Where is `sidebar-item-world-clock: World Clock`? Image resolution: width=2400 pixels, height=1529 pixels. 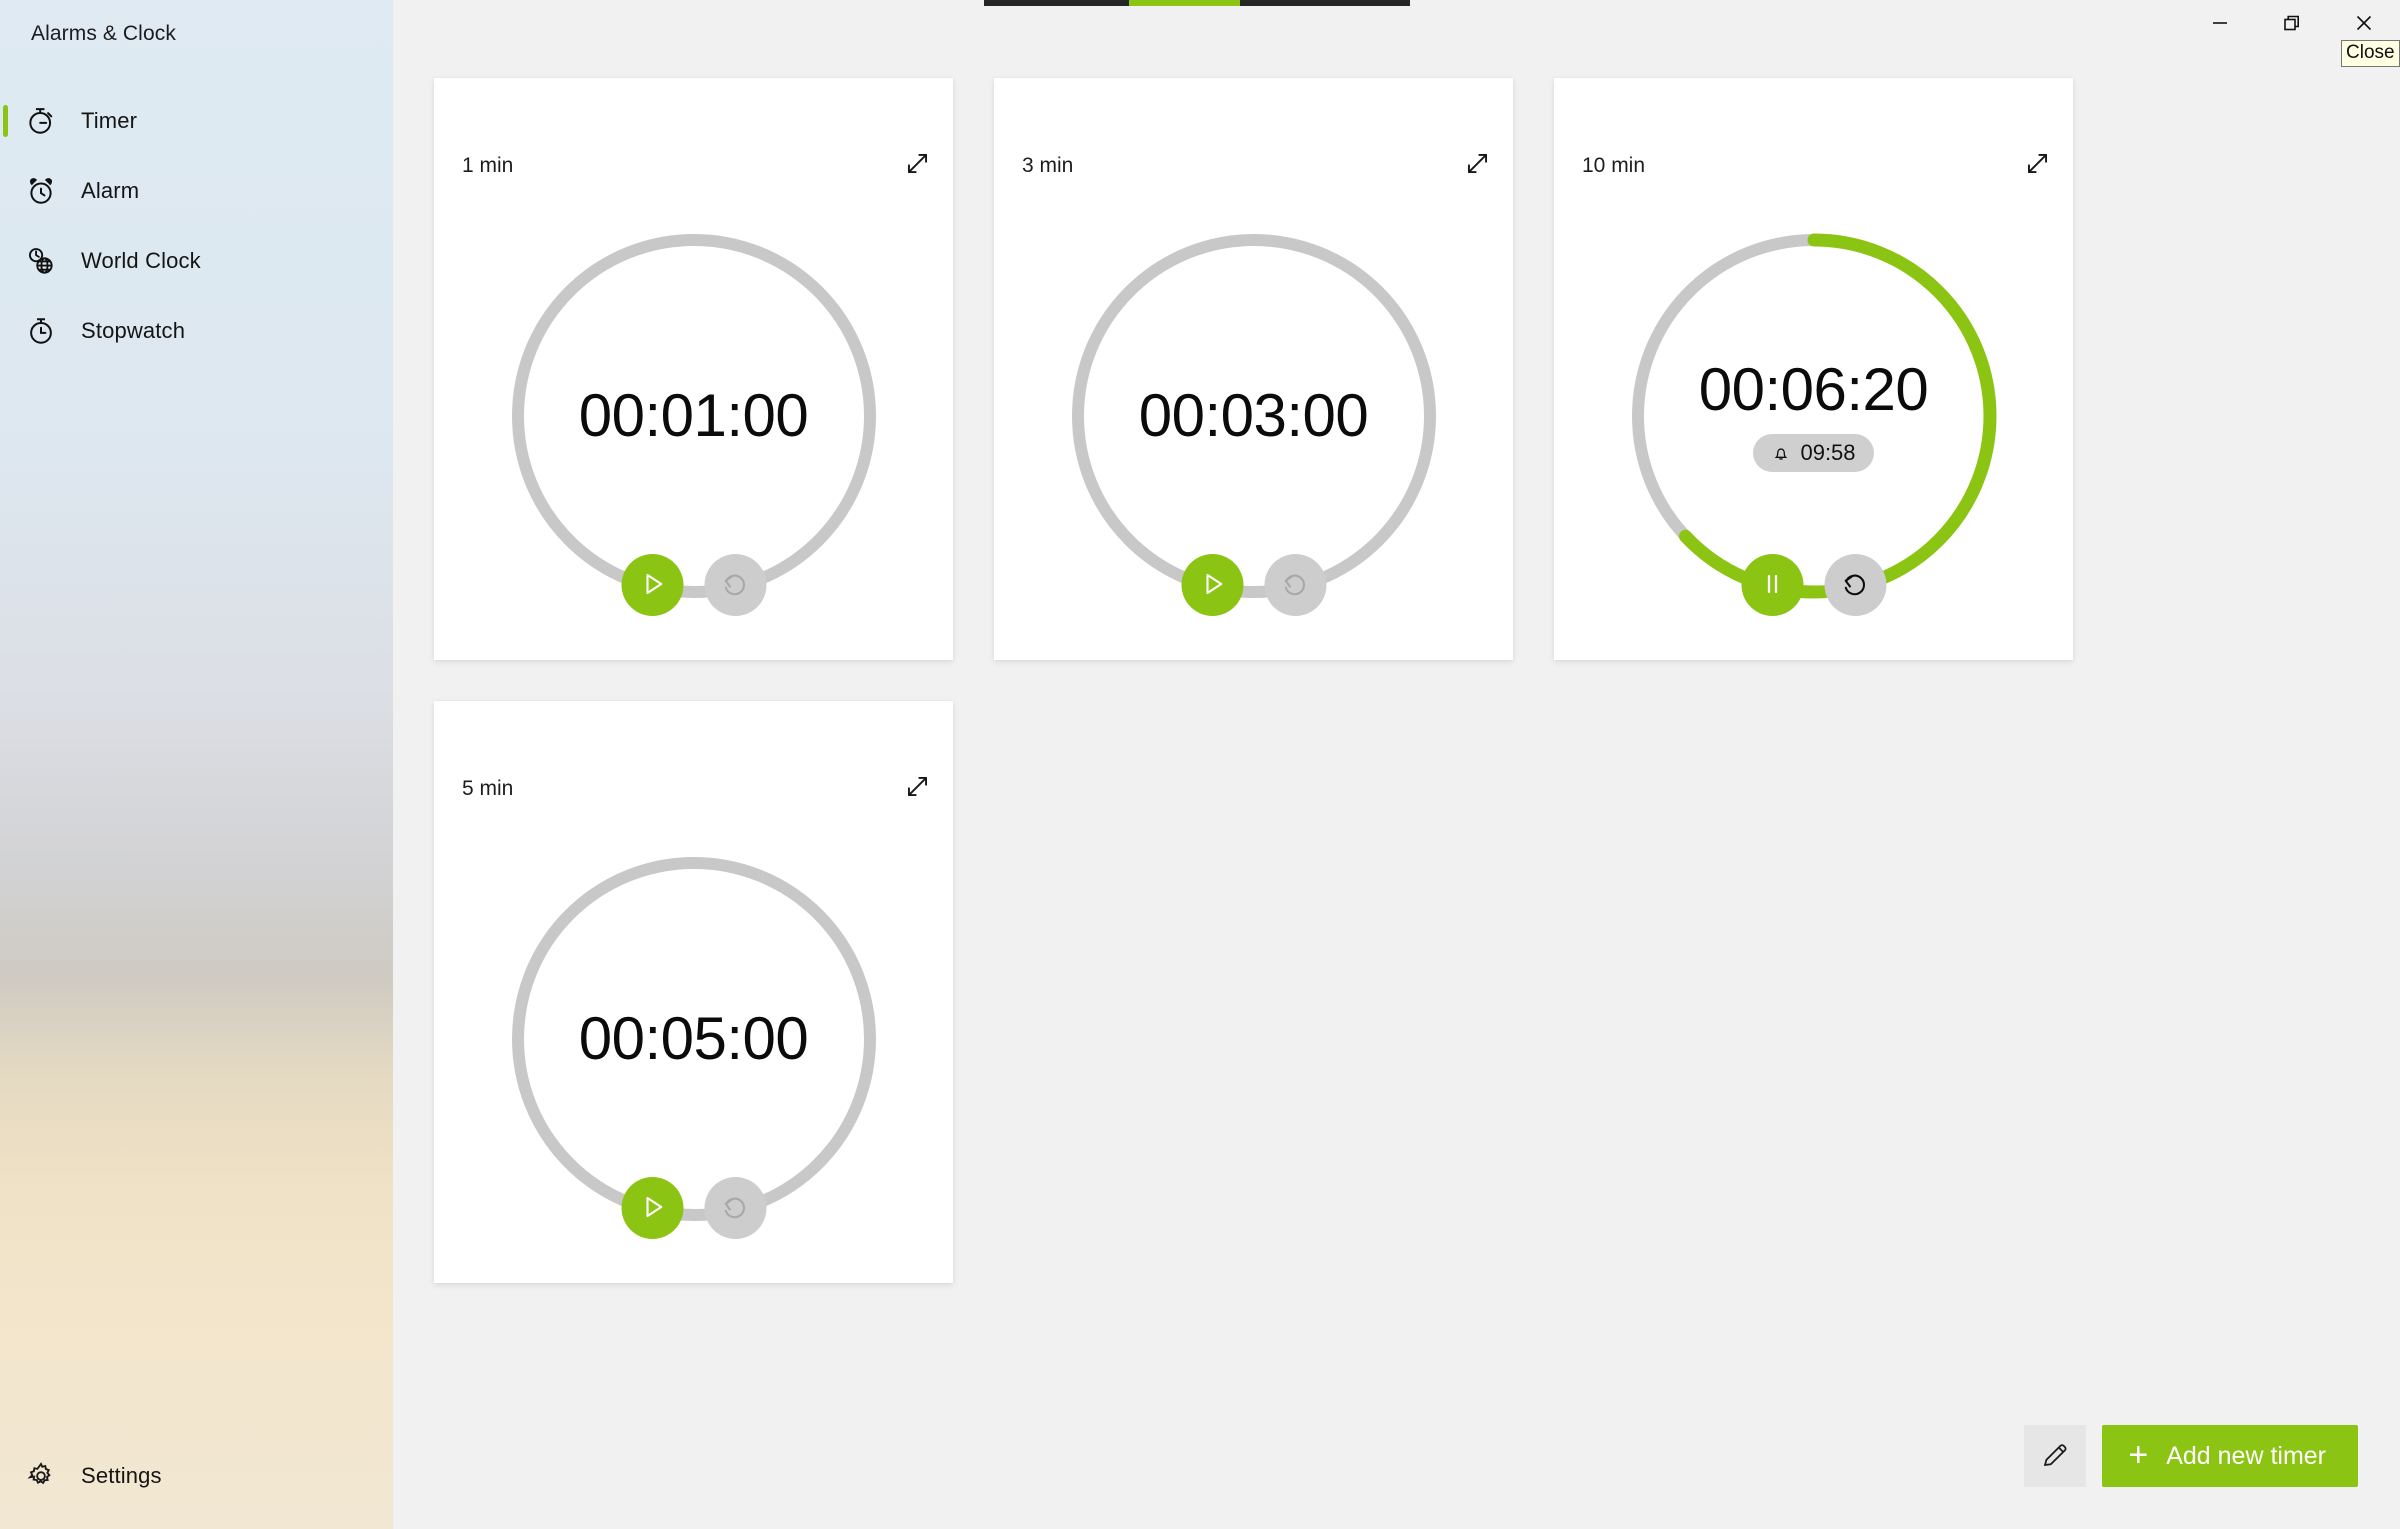
sidebar-item-world-clock: World Clock is located at coordinates (196, 261).